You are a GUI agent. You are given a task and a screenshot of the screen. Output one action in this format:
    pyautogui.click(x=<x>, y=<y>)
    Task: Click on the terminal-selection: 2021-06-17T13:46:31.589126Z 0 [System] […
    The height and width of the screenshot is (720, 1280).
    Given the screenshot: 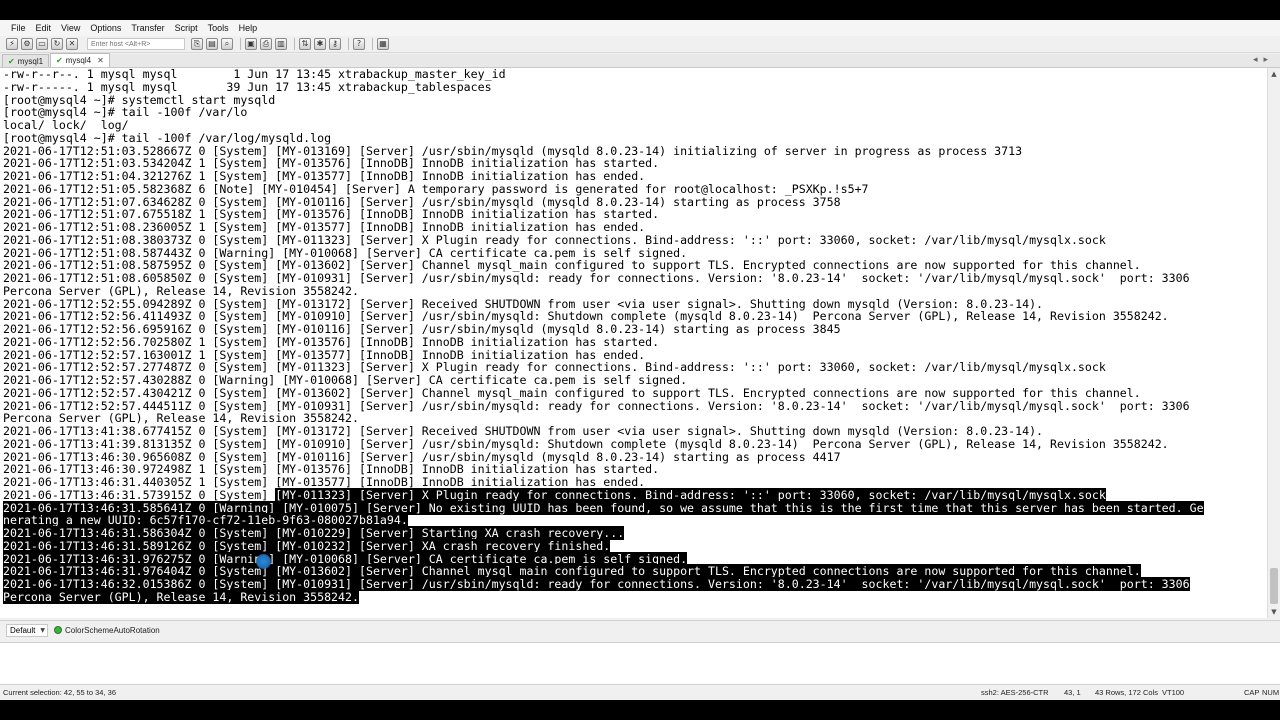 What is the action you would take?
    pyautogui.click(x=307, y=545)
    